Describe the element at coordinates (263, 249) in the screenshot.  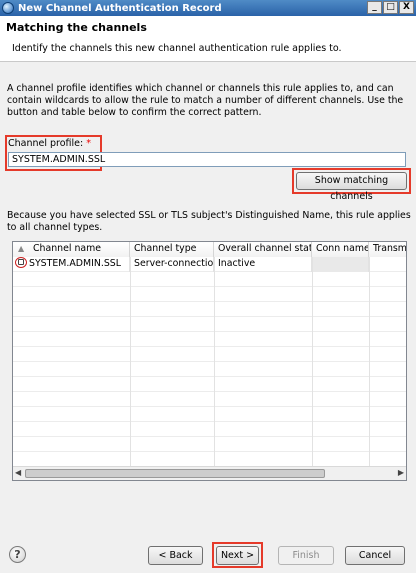
I see `column-overall-status: Overall channel status` at that location.